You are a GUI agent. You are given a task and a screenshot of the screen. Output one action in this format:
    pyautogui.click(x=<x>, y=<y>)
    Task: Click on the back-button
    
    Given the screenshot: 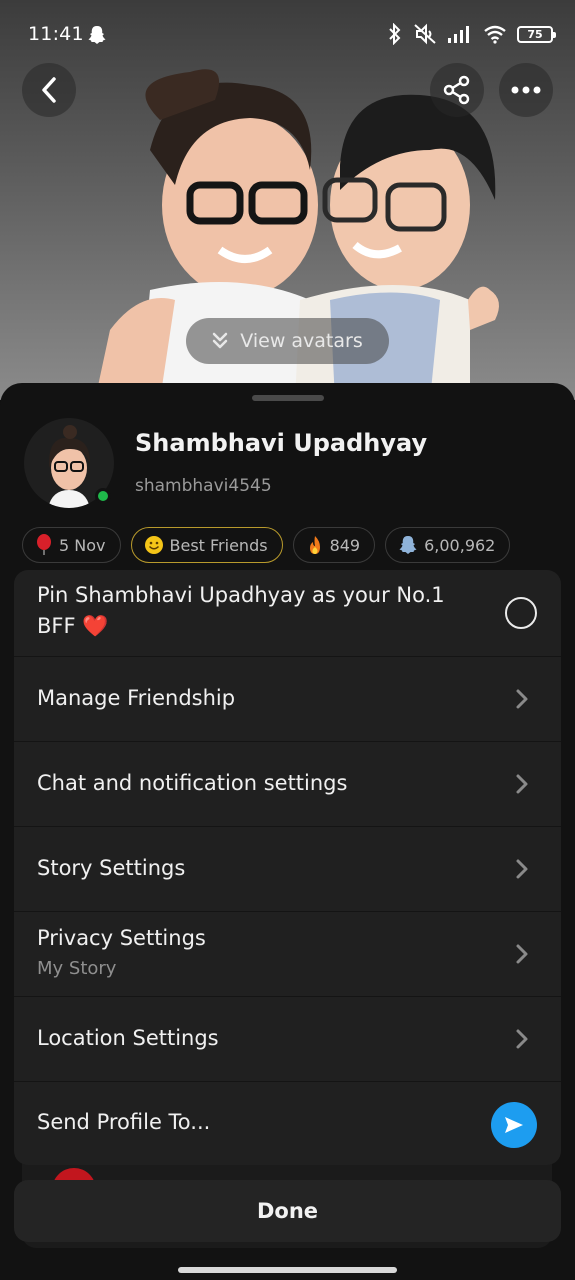 What is the action you would take?
    pyautogui.click(x=49, y=90)
    